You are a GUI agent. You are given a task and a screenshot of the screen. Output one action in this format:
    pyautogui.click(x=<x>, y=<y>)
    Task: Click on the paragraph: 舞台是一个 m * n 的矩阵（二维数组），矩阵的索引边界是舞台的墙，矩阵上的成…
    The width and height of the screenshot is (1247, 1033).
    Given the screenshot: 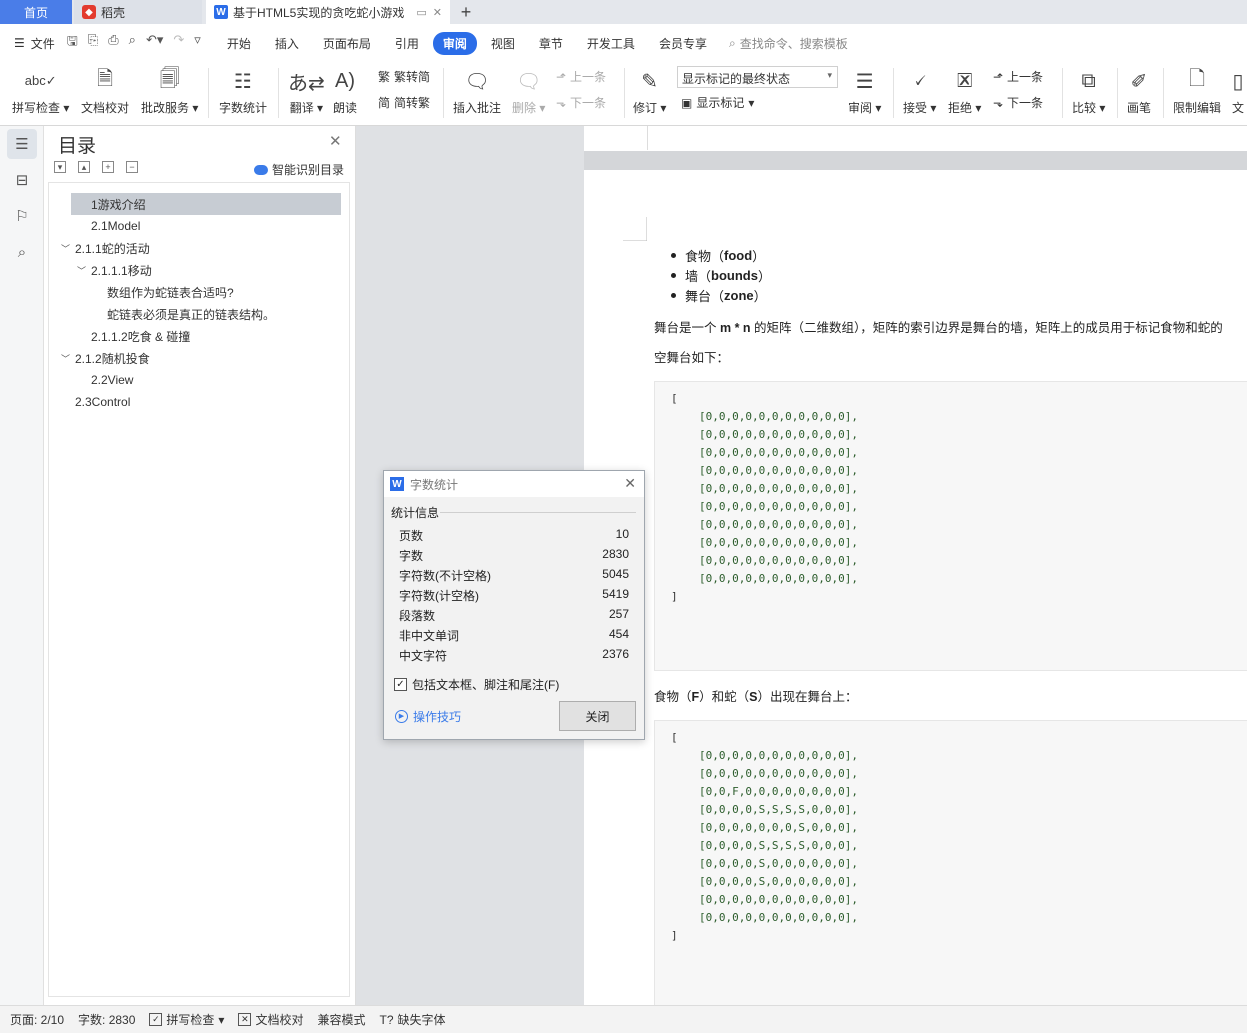 What is the action you would take?
    pyautogui.click(x=938, y=328)
    